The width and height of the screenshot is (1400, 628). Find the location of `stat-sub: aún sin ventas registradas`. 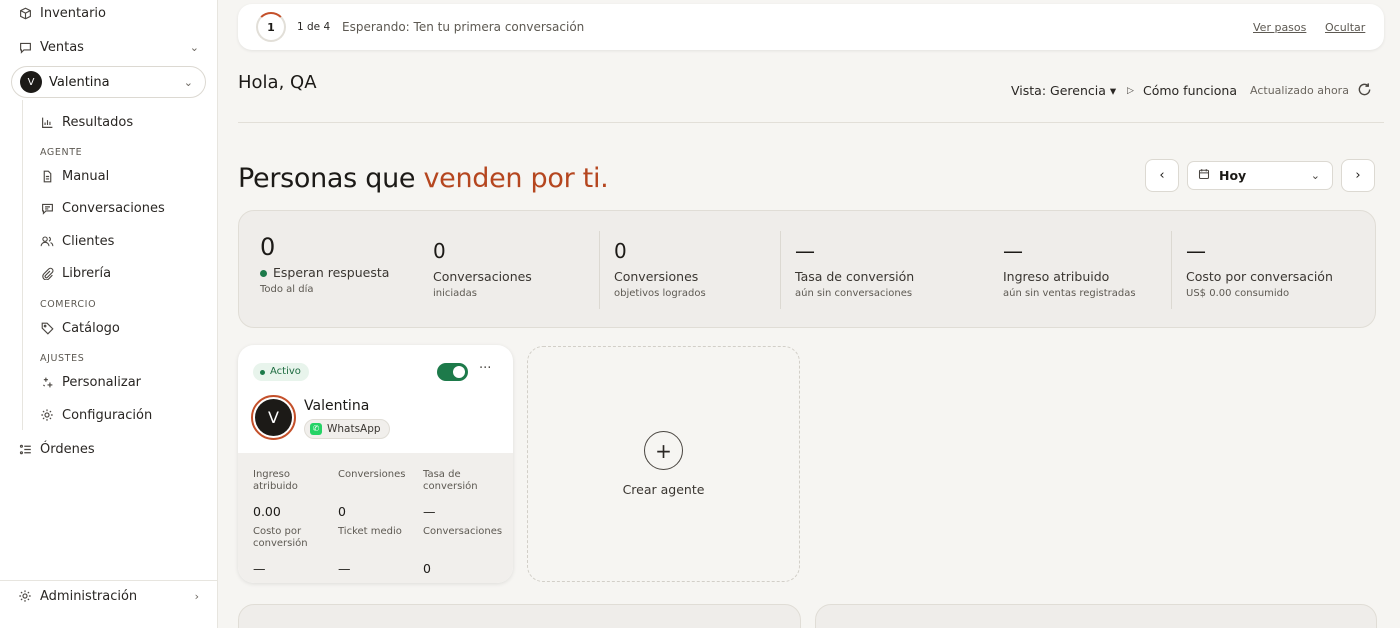

stat-sub: aún sin ventas registradas is located at coordinates (1069, 293).